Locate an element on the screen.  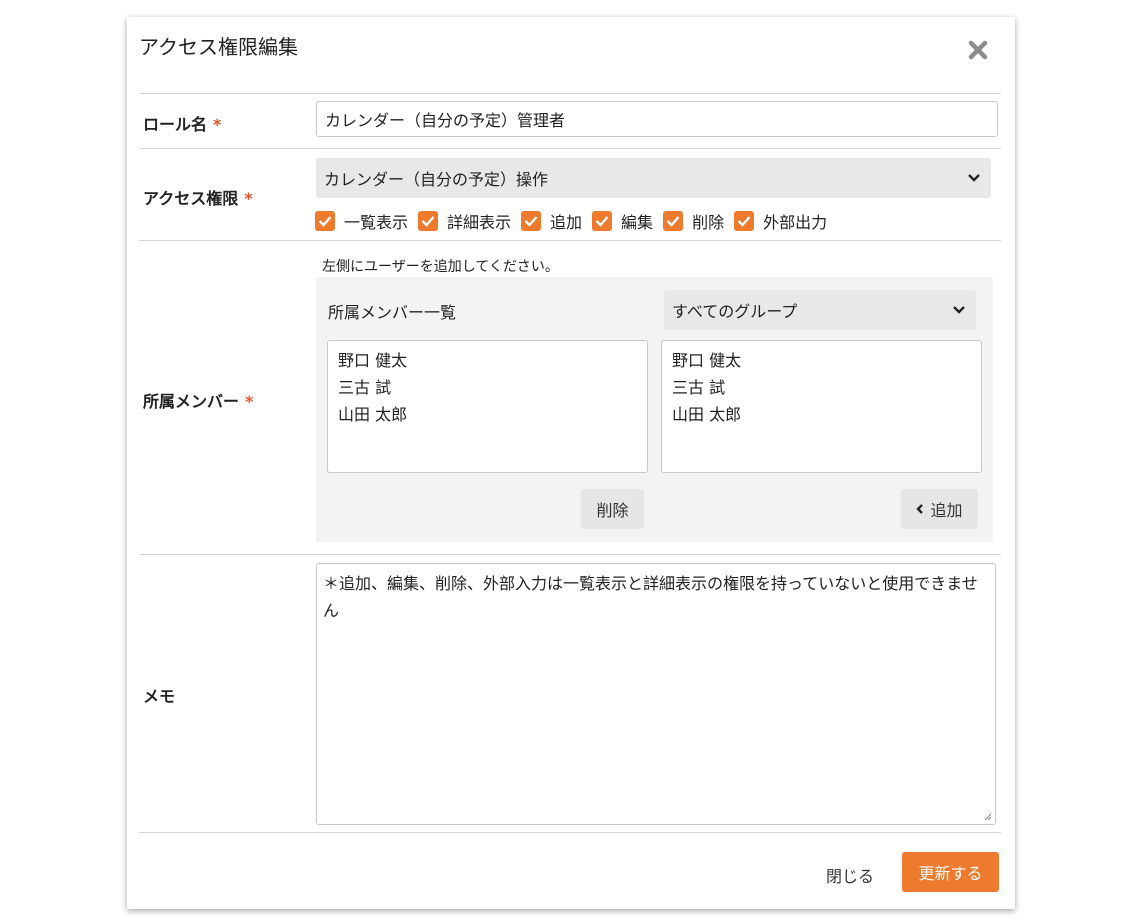
checkbox-edit: 編集 is located at coordinates (622, 221).